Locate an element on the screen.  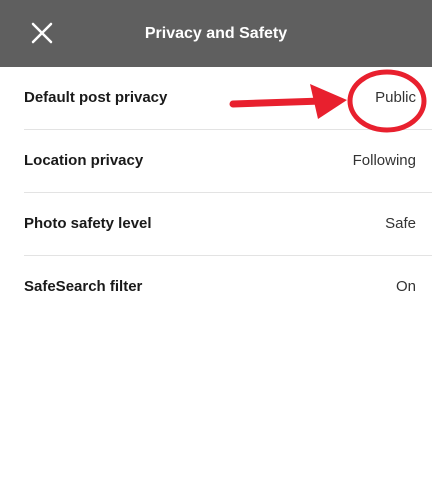
setting-row-location-privacy: Location privacy Following is located at coordinates (228, 161).